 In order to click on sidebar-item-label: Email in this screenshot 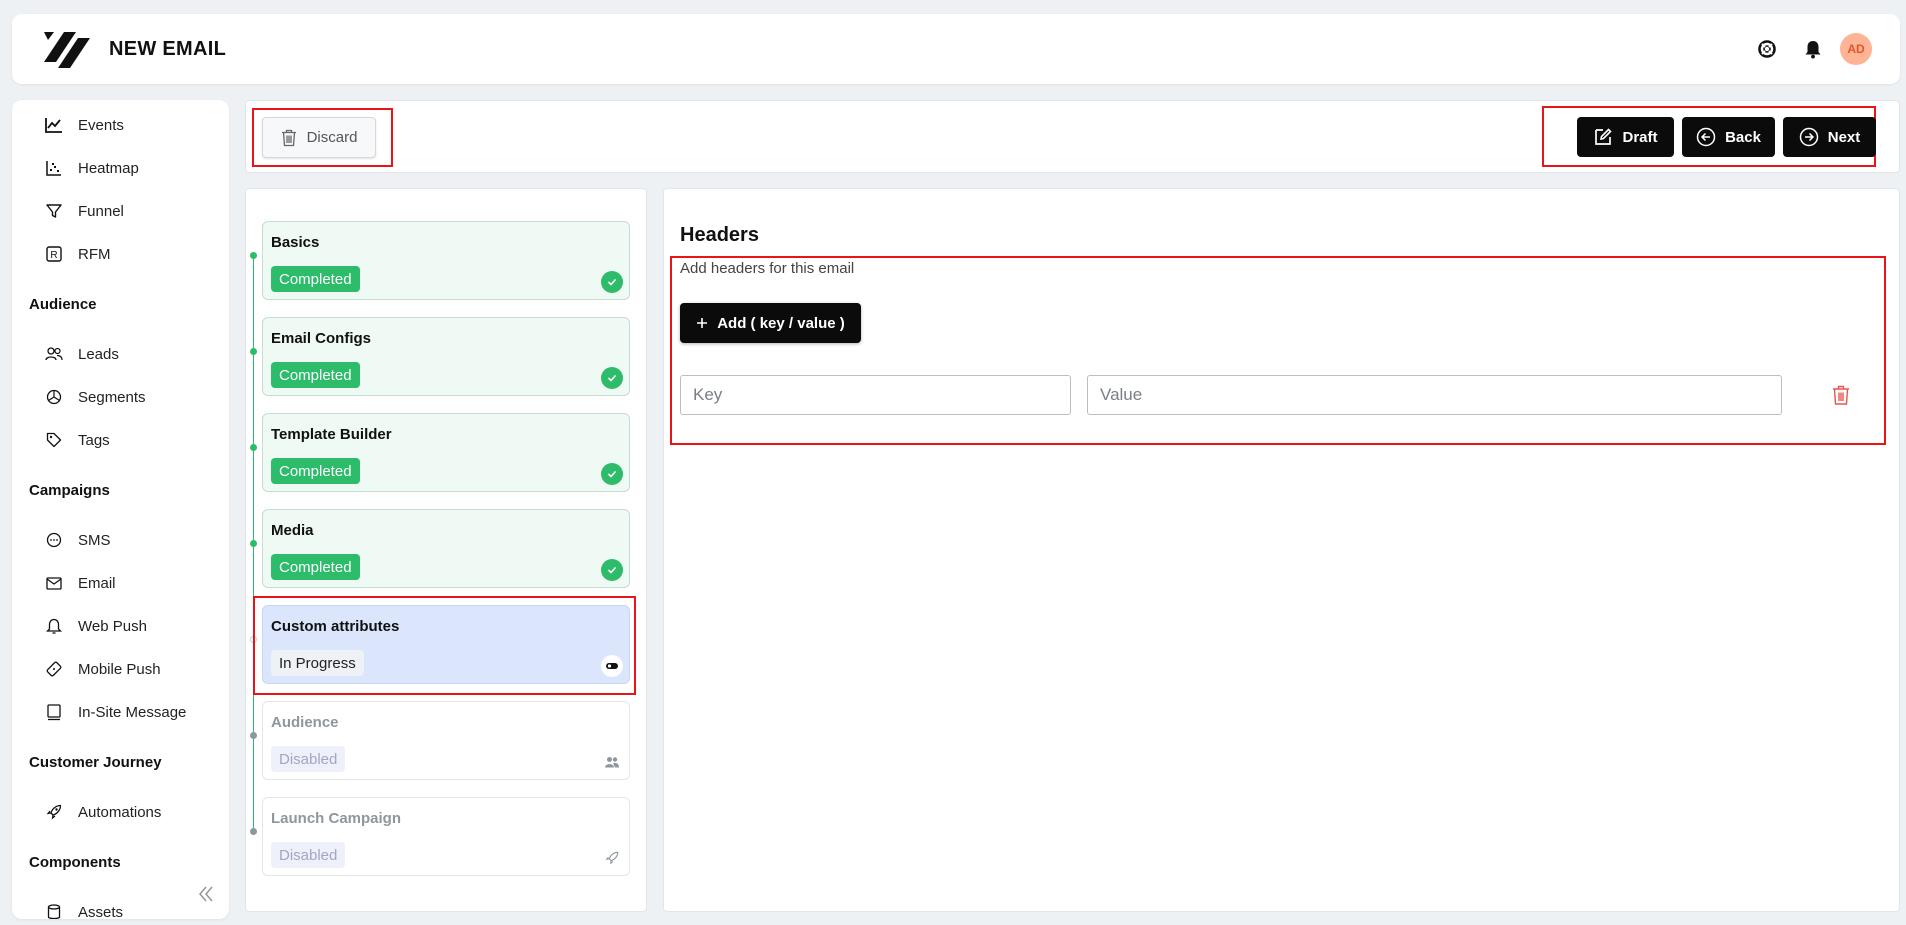, I will do `click(97, 583)`.